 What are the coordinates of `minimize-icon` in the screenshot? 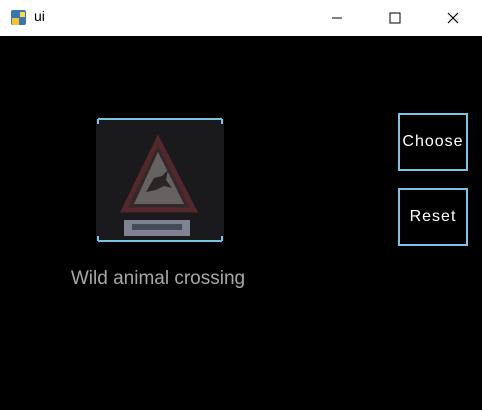 It's located at (337, 18).